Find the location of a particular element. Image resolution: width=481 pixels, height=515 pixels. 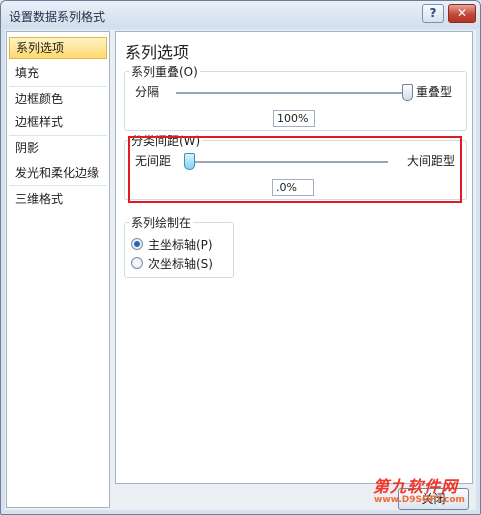

primary-axis-label: 主坐标轴(P) is located at coordinates (180, 244).